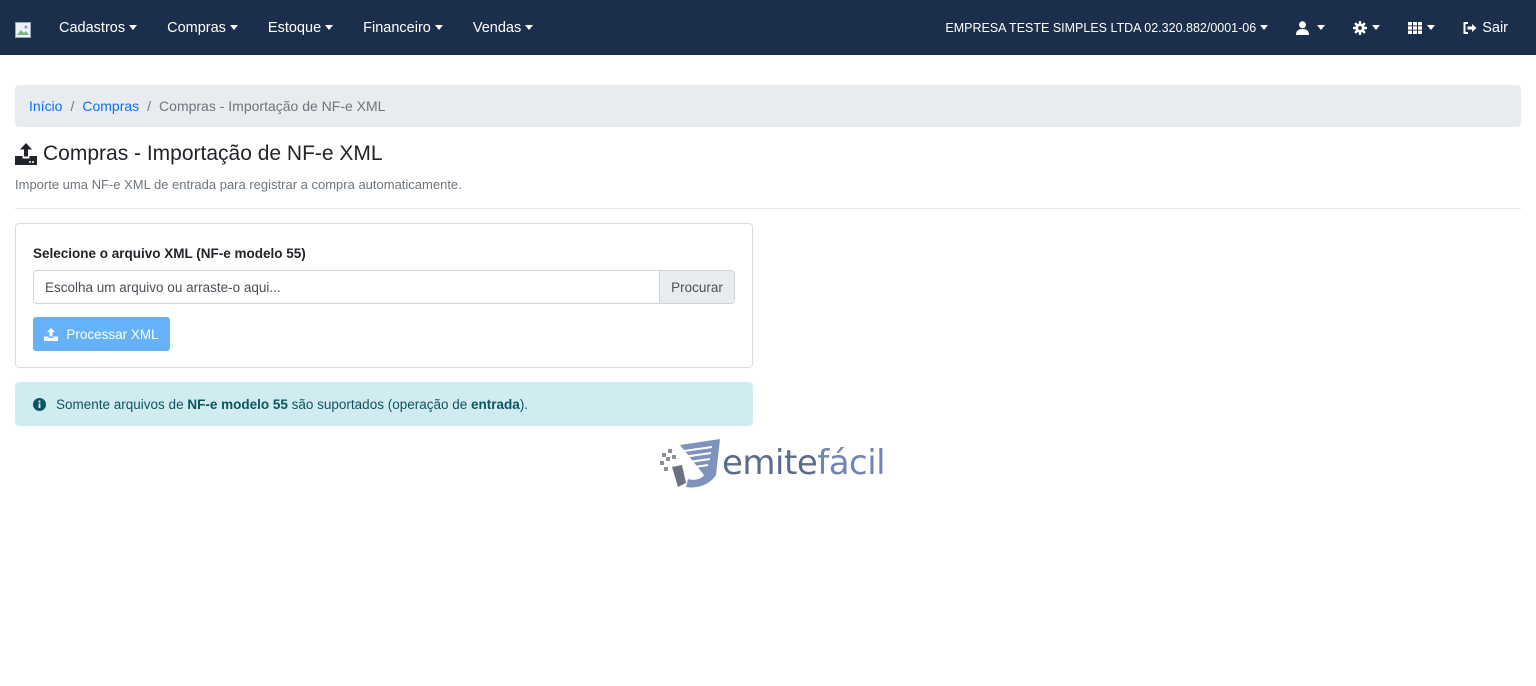 This screenshot has height=686, width=1536. Describe the element at coordinates (1470, 27) in the screenshot. I see `logout-icon` at that location.